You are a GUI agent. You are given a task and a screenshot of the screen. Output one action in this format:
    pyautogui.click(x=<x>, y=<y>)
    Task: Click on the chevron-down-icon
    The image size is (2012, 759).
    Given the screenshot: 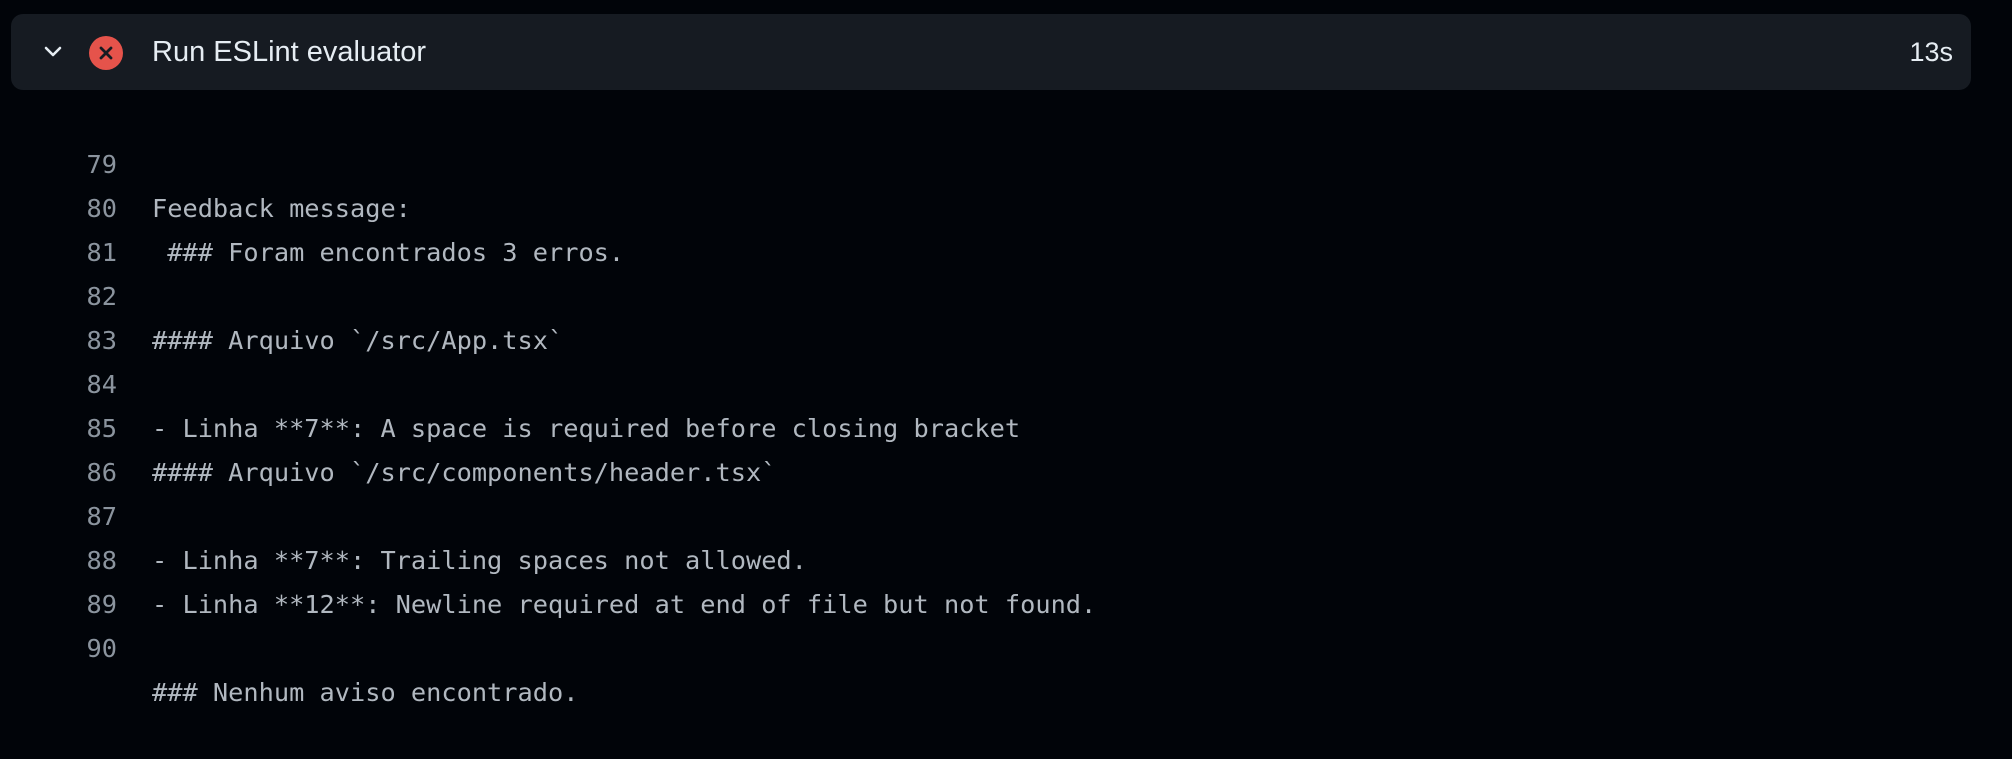 What is the action you would take?
    pyautogui.click(x=53, y=52)
    